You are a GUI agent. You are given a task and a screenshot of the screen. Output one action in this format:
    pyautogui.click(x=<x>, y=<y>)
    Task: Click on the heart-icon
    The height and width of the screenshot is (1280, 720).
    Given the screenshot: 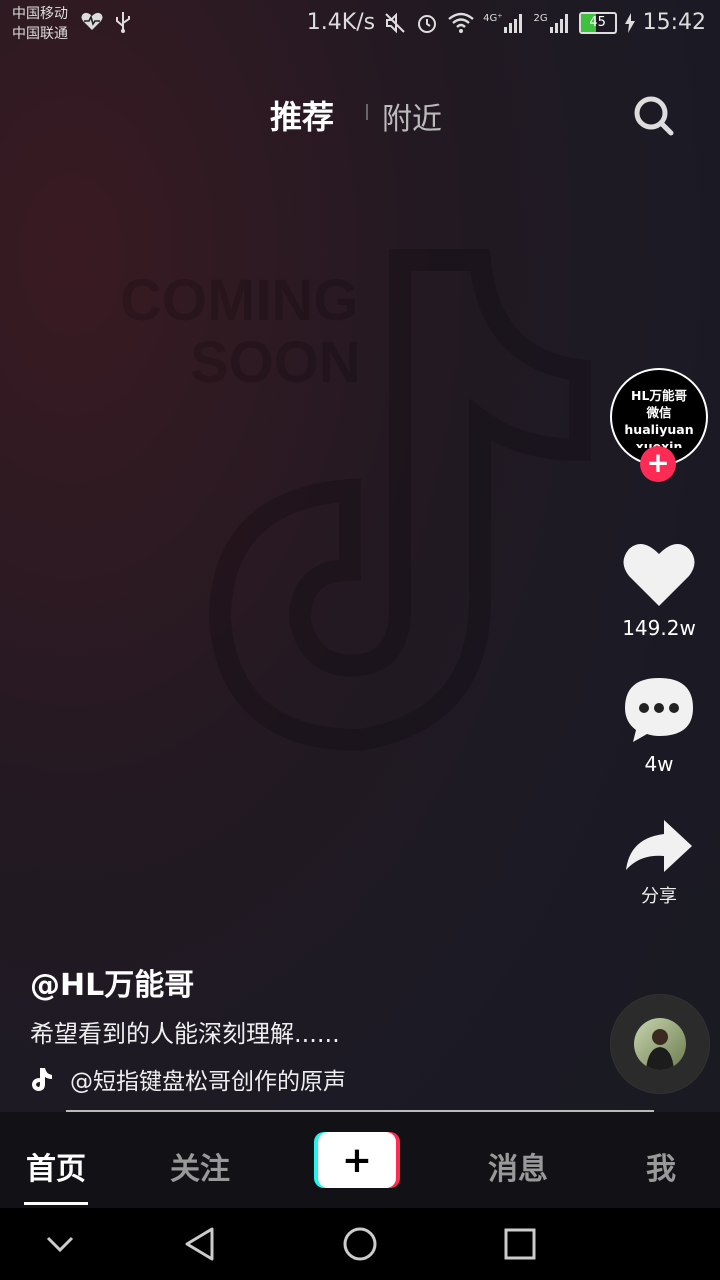 What is the action you would take?
    pyautogui.click(x=659, y=574)
    